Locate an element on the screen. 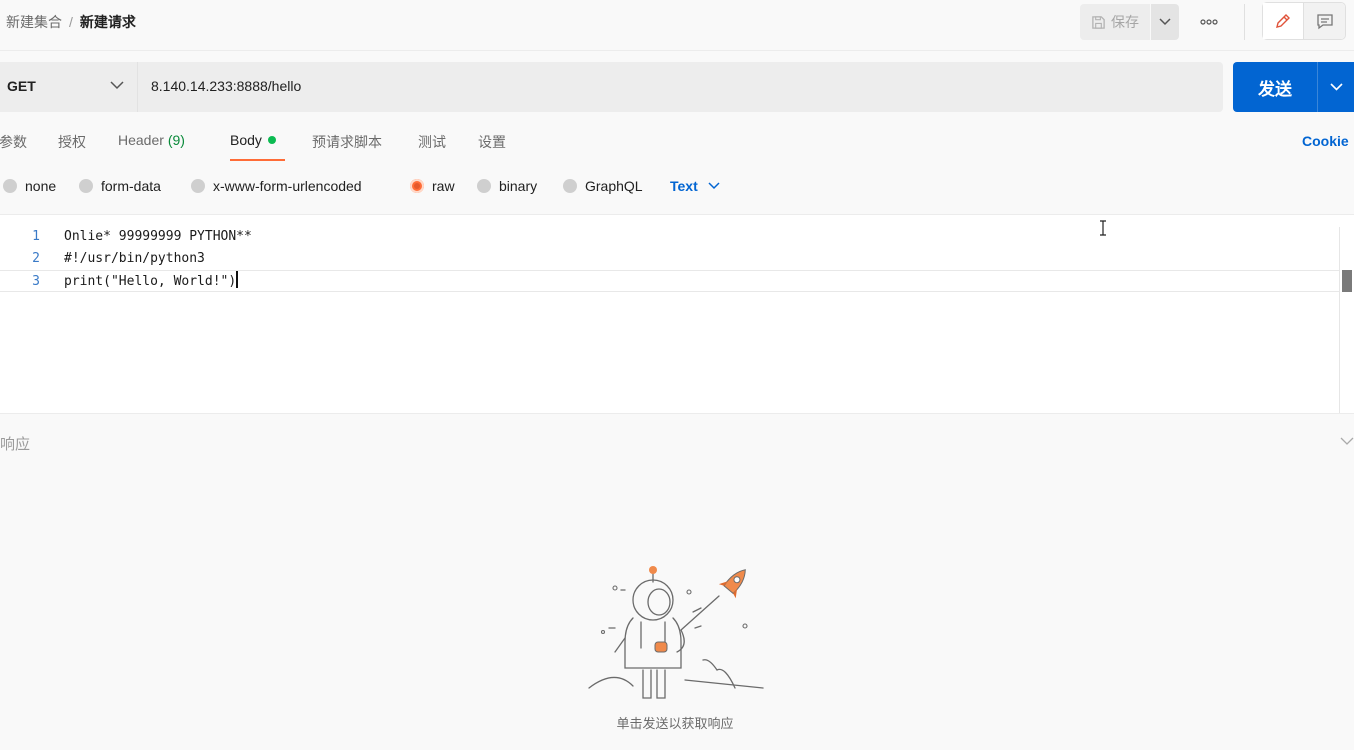 This screenshot has height=750, width=1354. raw-format-label: Text is located at coordinates (684, 186).